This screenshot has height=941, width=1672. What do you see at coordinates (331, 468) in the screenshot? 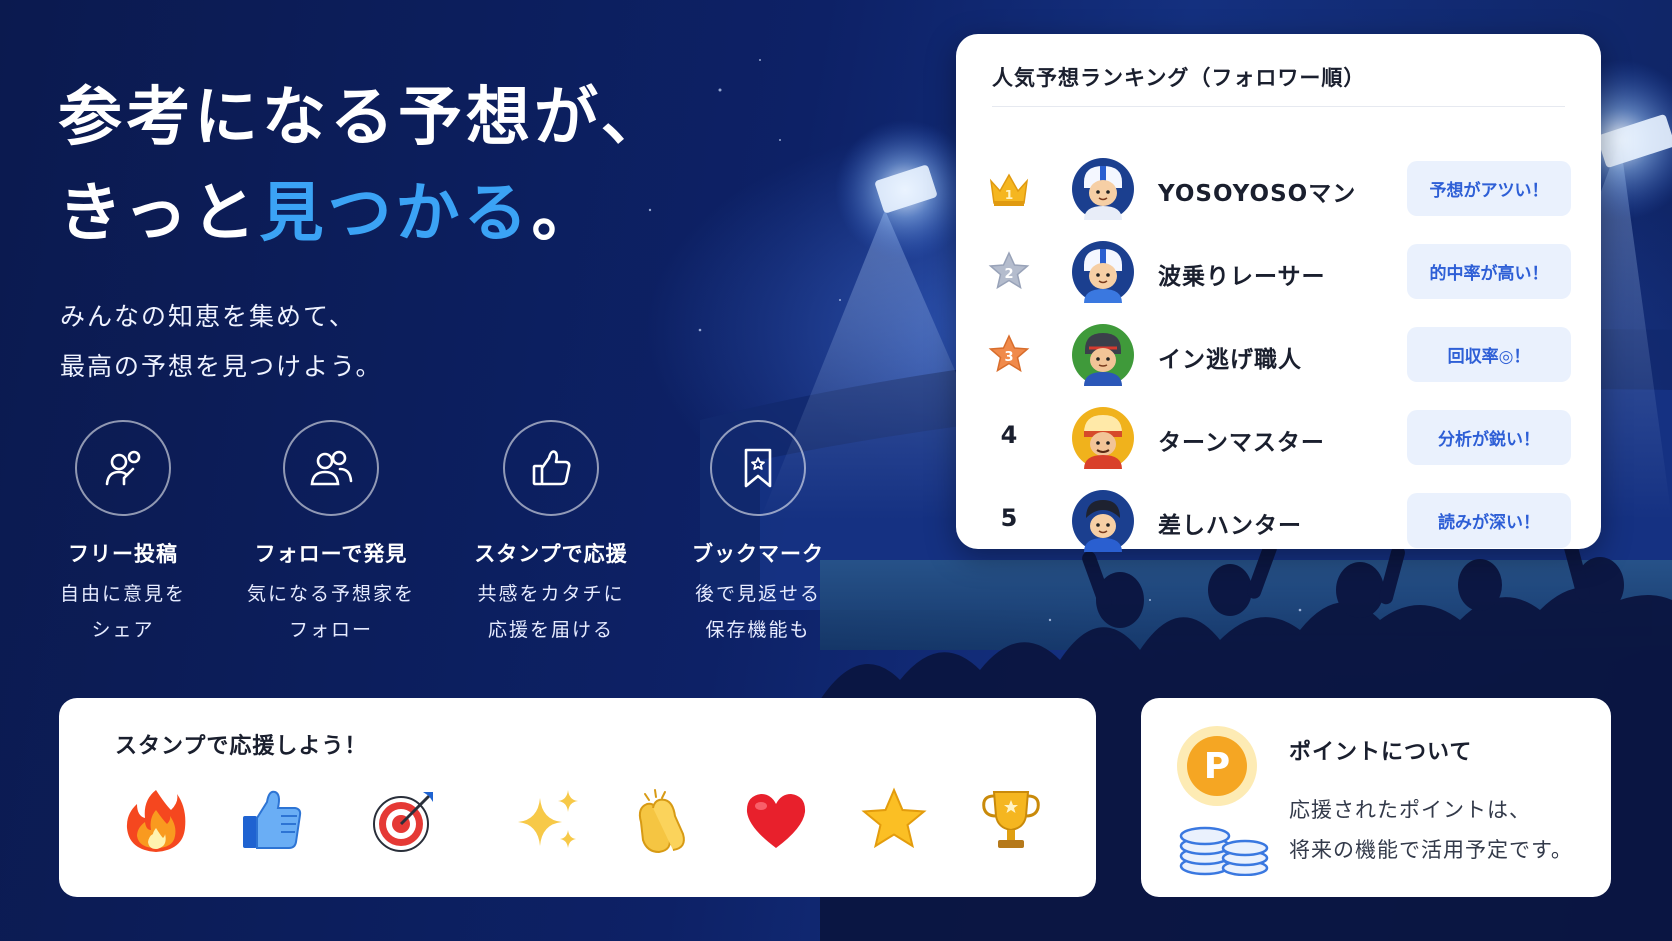
I see `users-icon` at bounding box center [331, 468].